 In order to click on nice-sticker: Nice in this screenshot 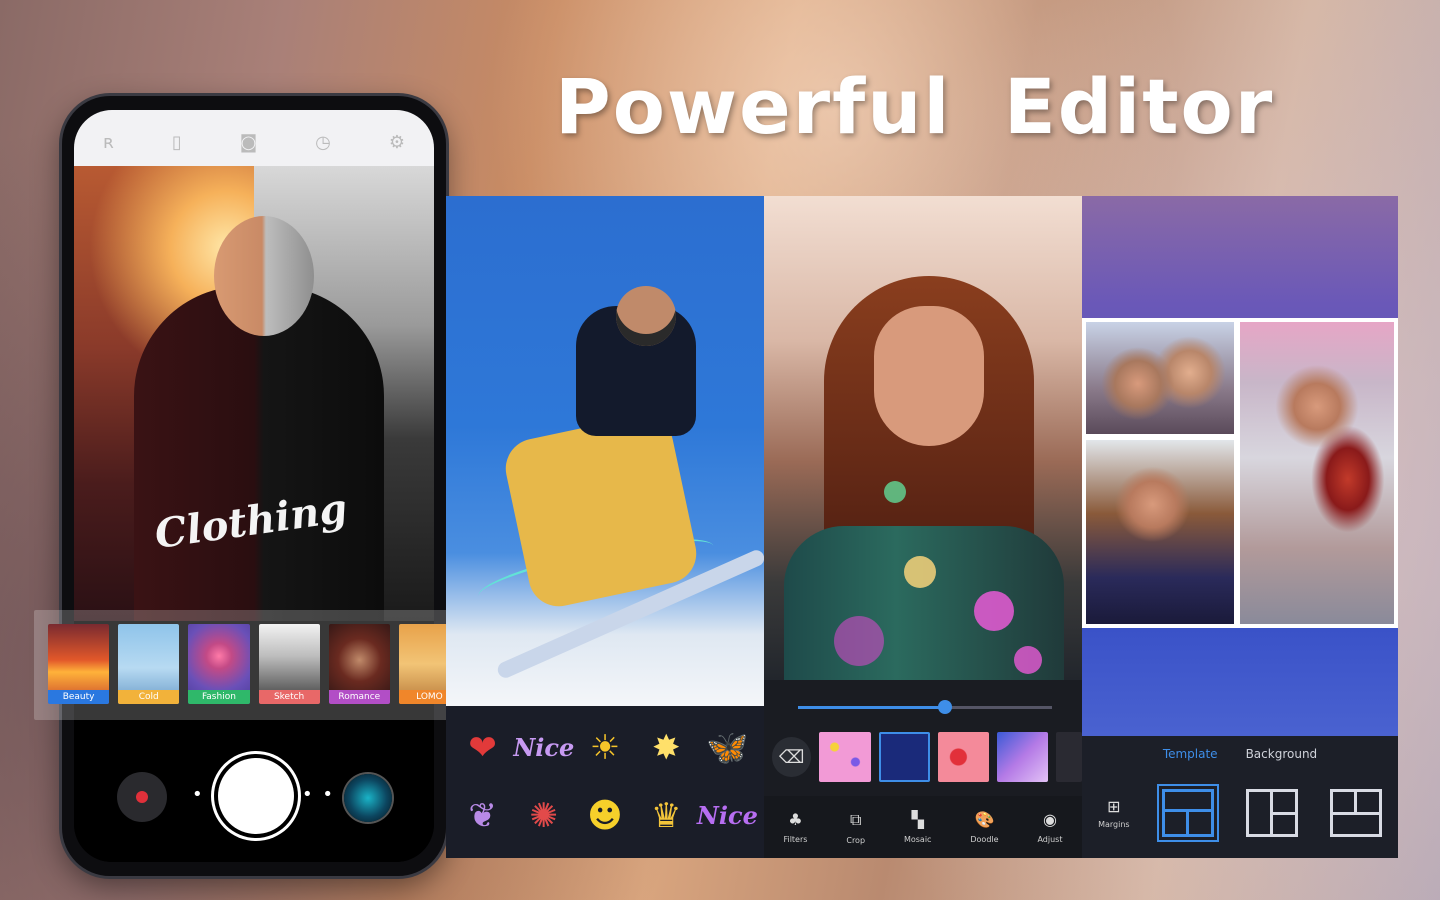, I will do `click(543, 748)`.